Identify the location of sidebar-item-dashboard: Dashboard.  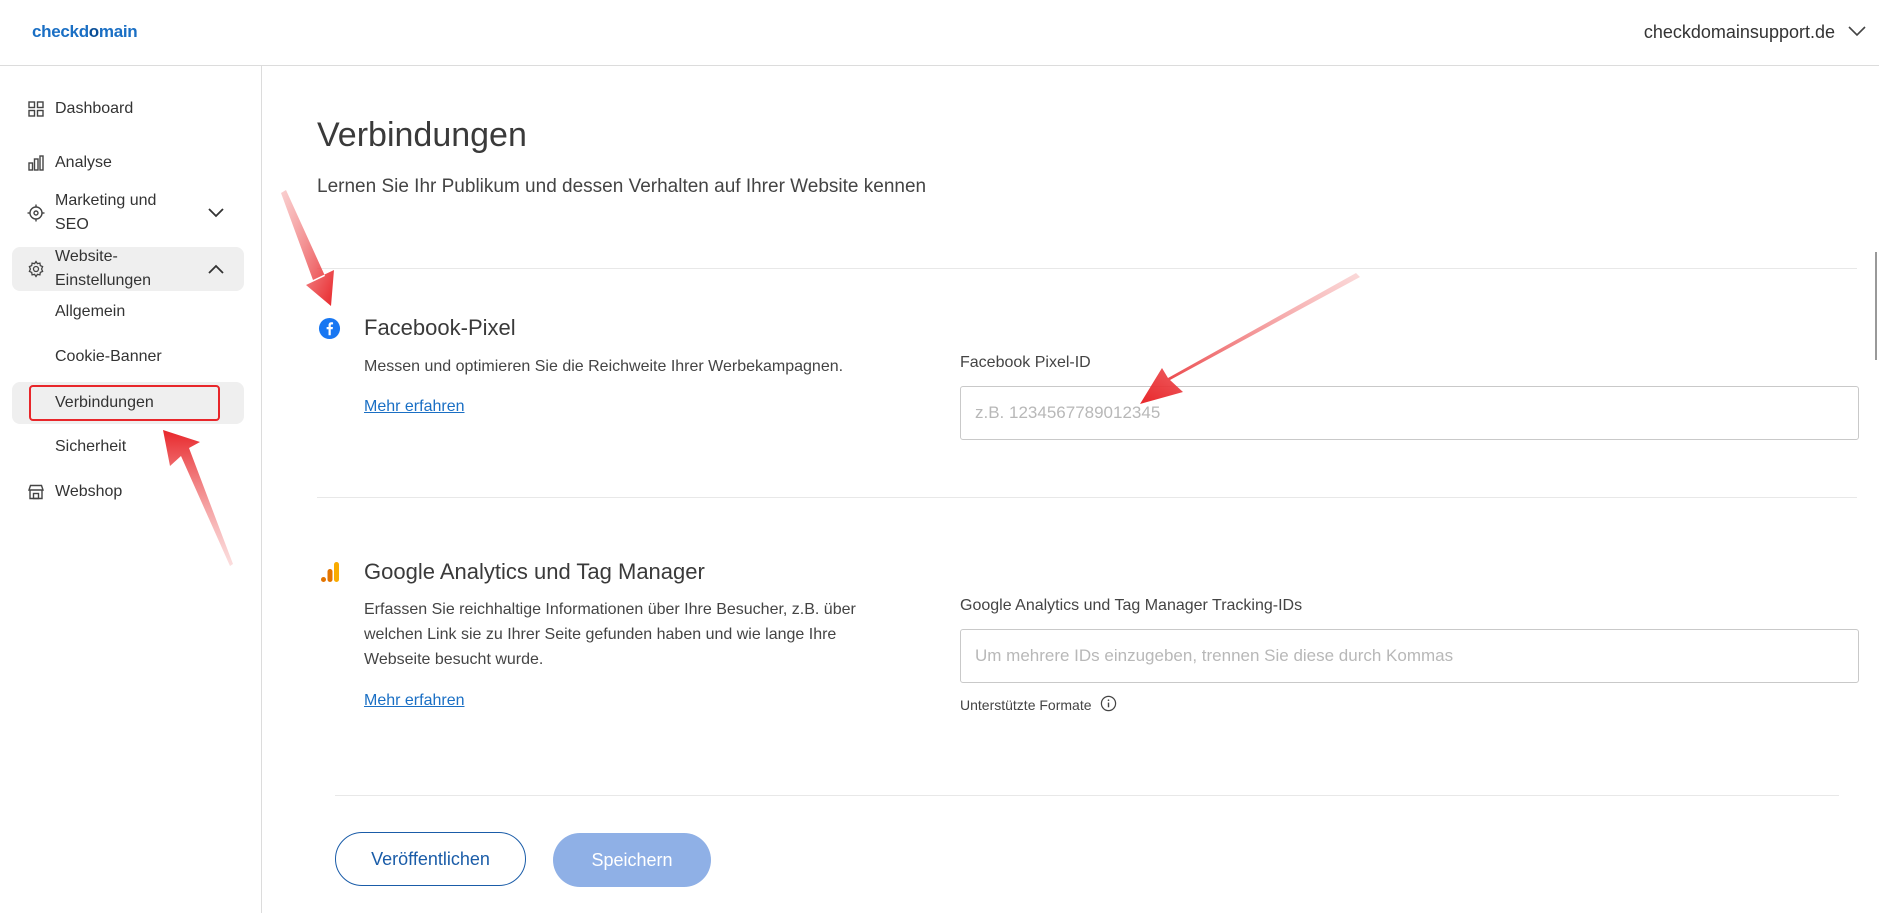
(128, 109).